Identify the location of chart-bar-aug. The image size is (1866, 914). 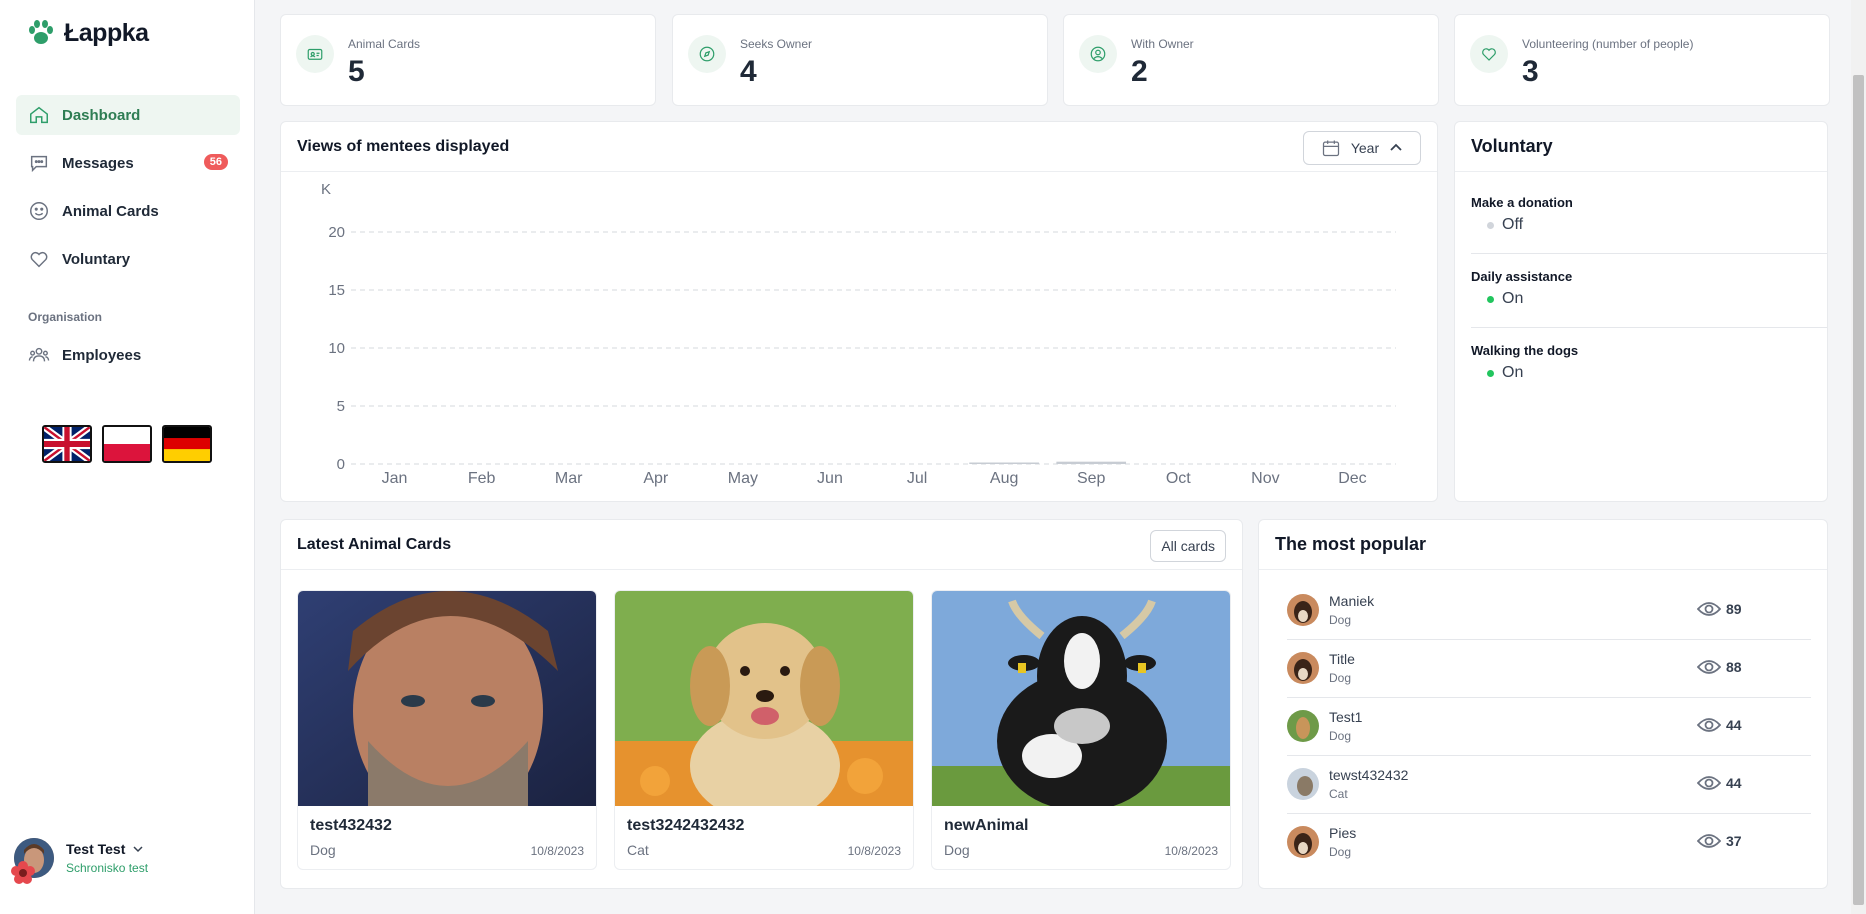
(1004, 463).